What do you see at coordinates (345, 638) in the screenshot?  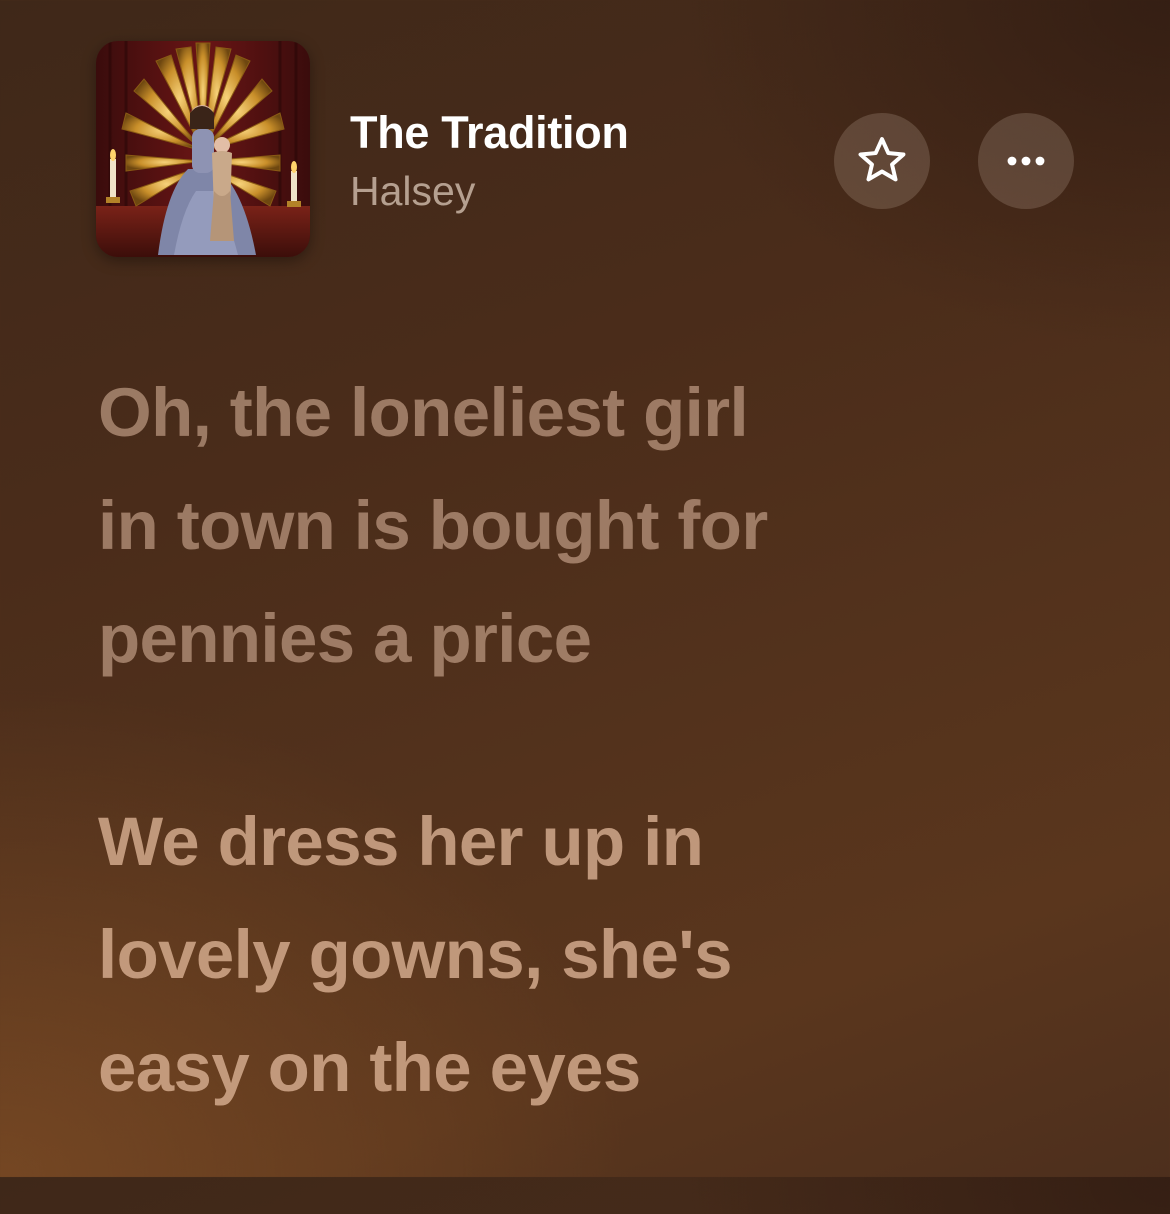 I see `lyric-line: pennies a price` at bounding box center [345, 638].